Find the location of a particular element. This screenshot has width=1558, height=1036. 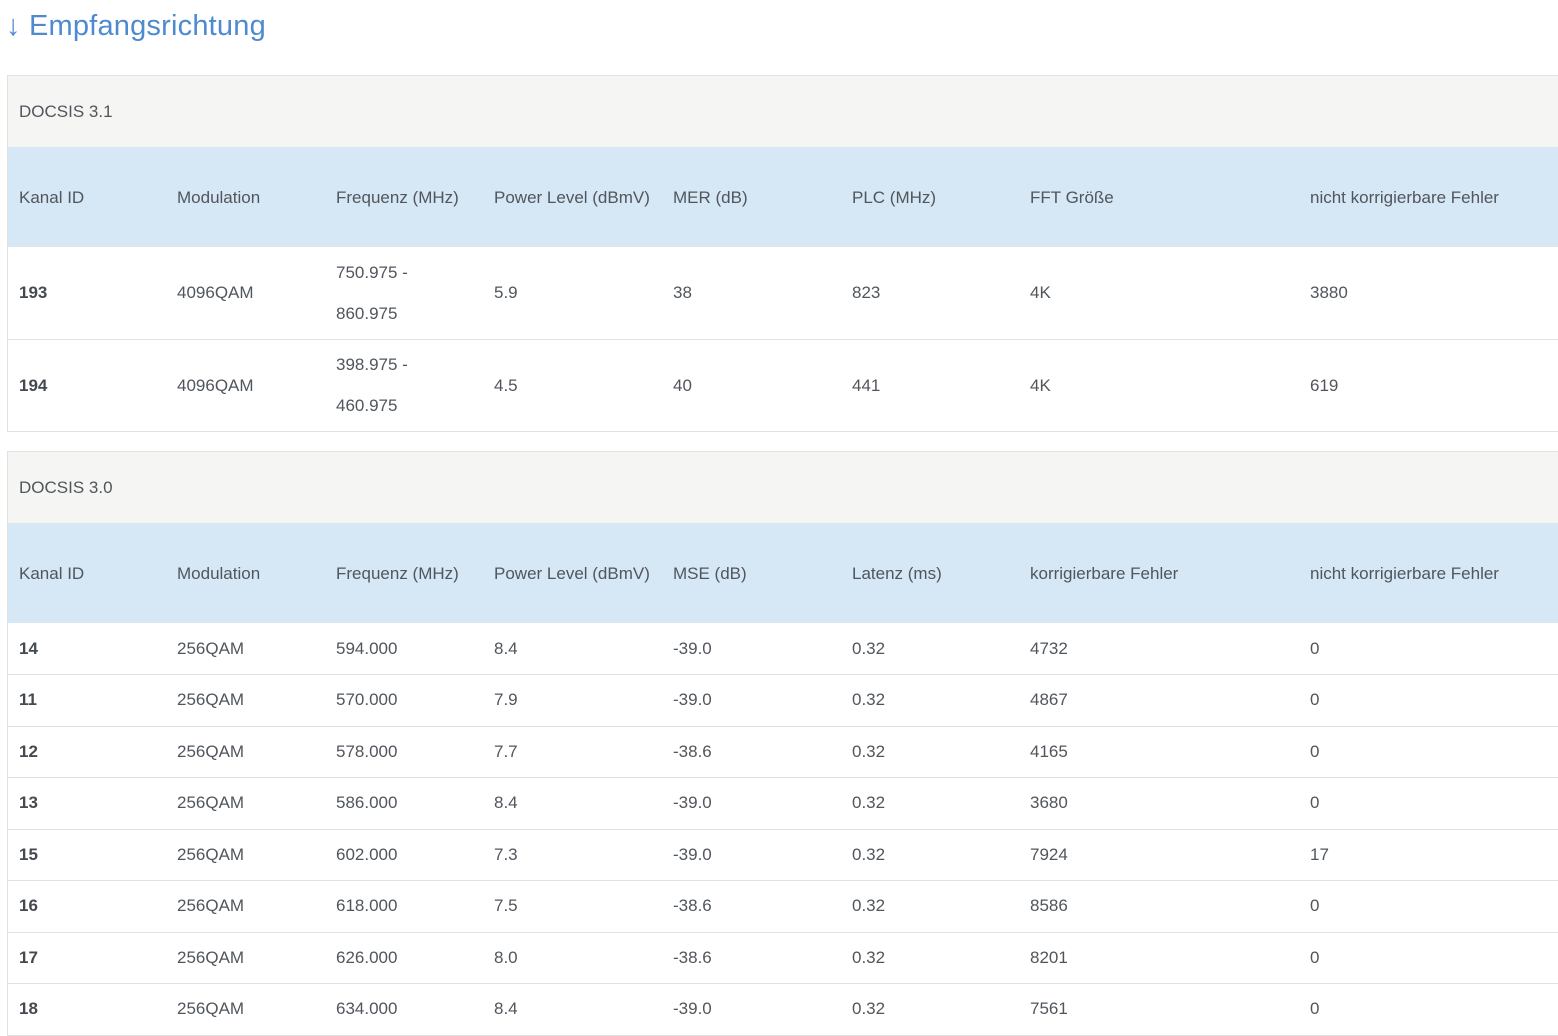

table-cell: 11 is located at coordinates (87, 700).